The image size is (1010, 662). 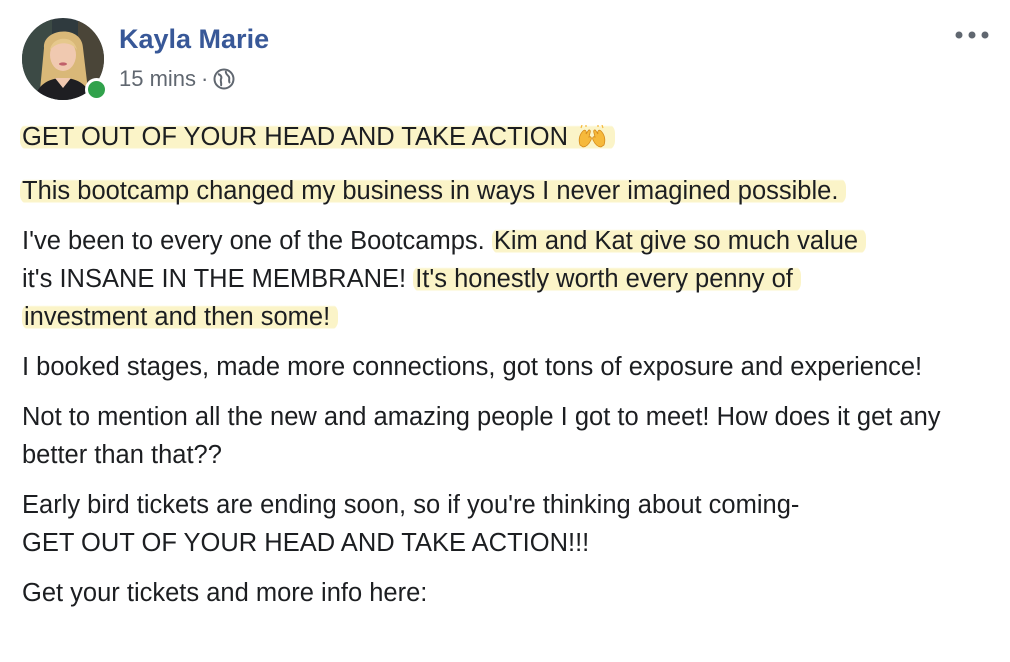 I want to click on paragraph-text: it's INSANE IN THE MEMBRANE!, so click(x=218, y=279).